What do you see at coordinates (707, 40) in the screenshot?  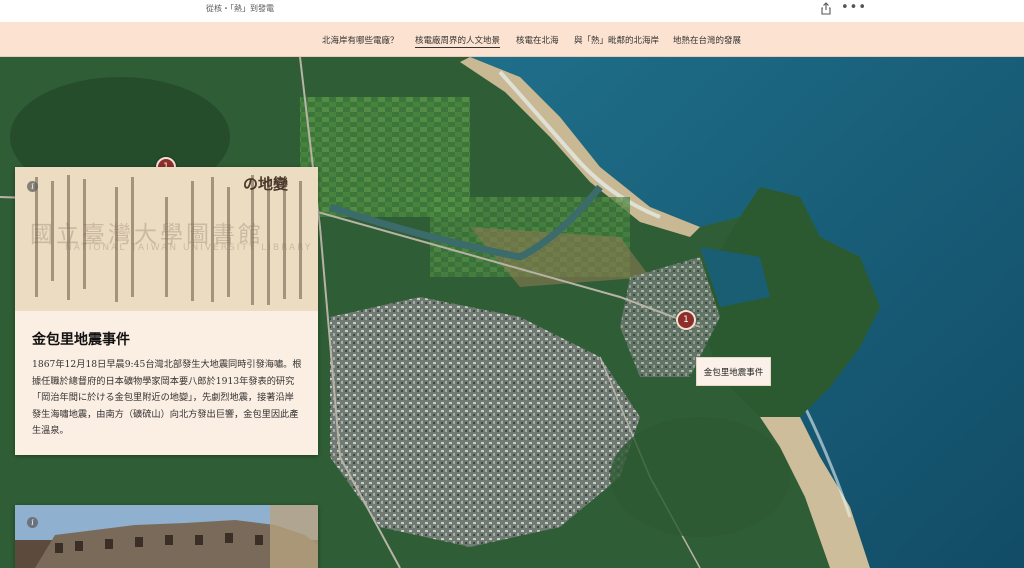 I see `nav-item-geothermal-taiwan: 地熱在台灣的發展` at bounding box center [707, 40].